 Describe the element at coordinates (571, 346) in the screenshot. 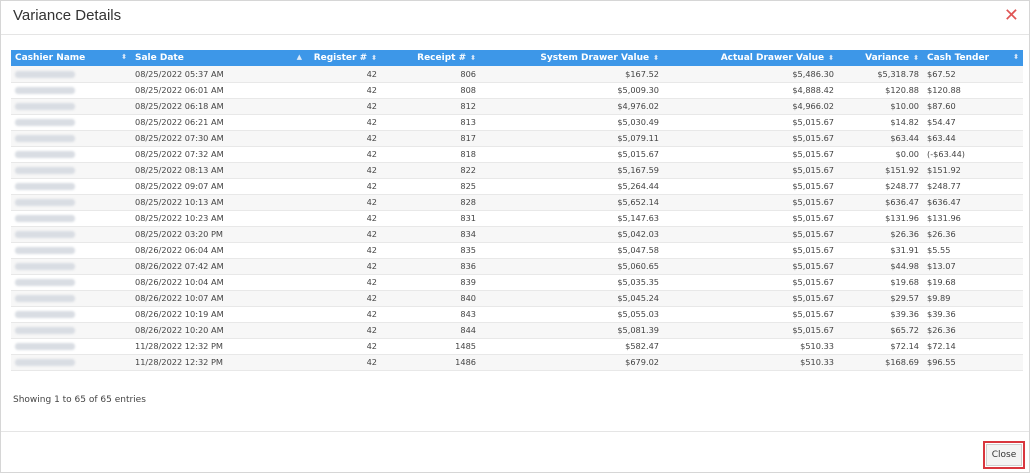

I see `cell-system-drawer-value: $582.47` at that location.